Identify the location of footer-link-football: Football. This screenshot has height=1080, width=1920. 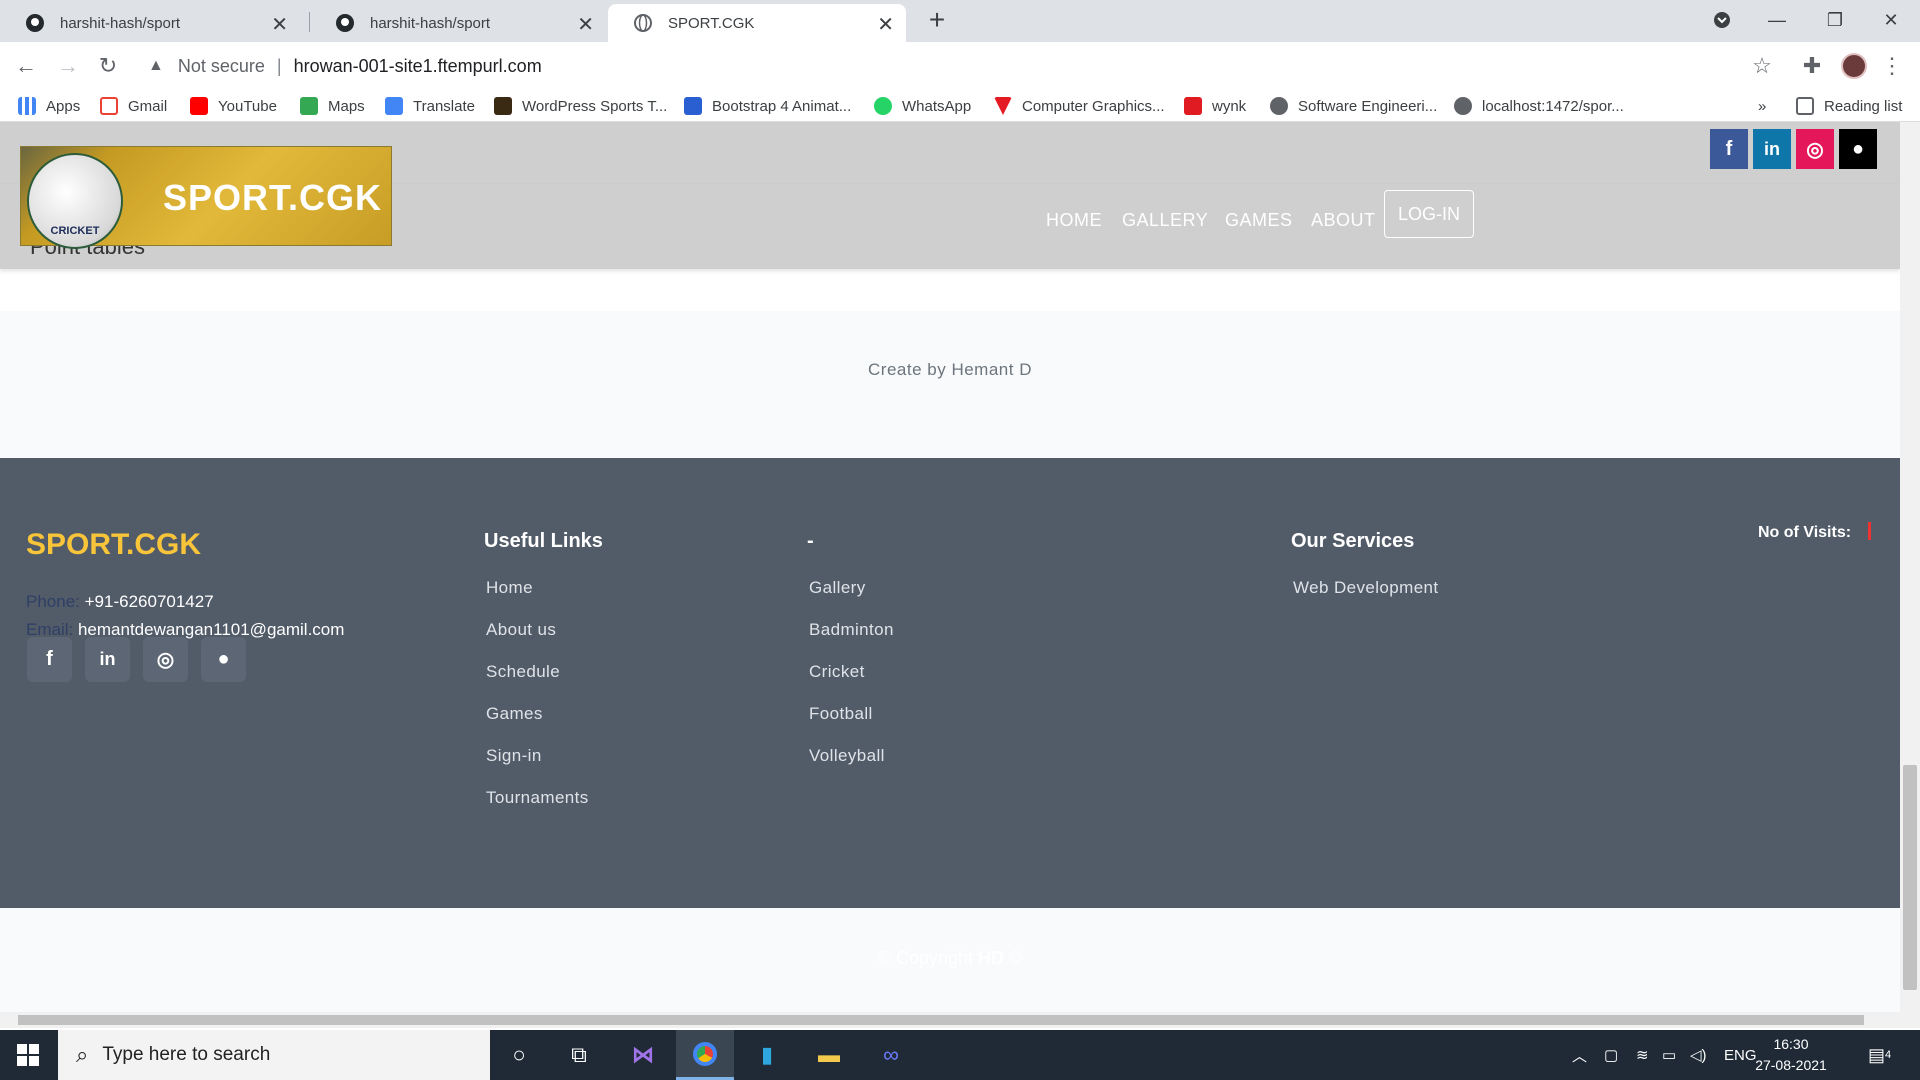
(841, 714).